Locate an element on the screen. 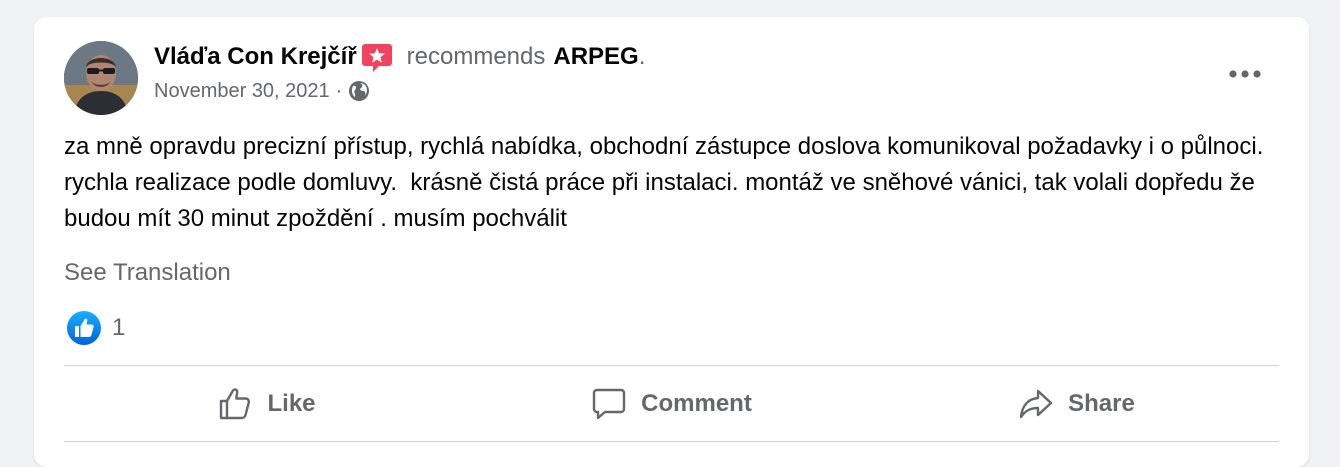 Image resolution: width=1340 pixels, height=467 pixels. page-name-suffix: . is located at coordinates (642, 56).